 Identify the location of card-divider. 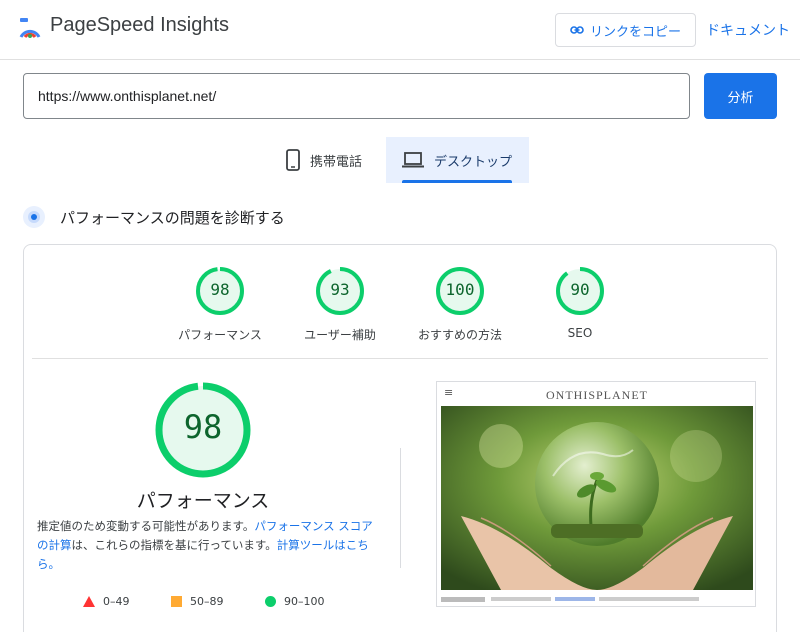
(400, 358).